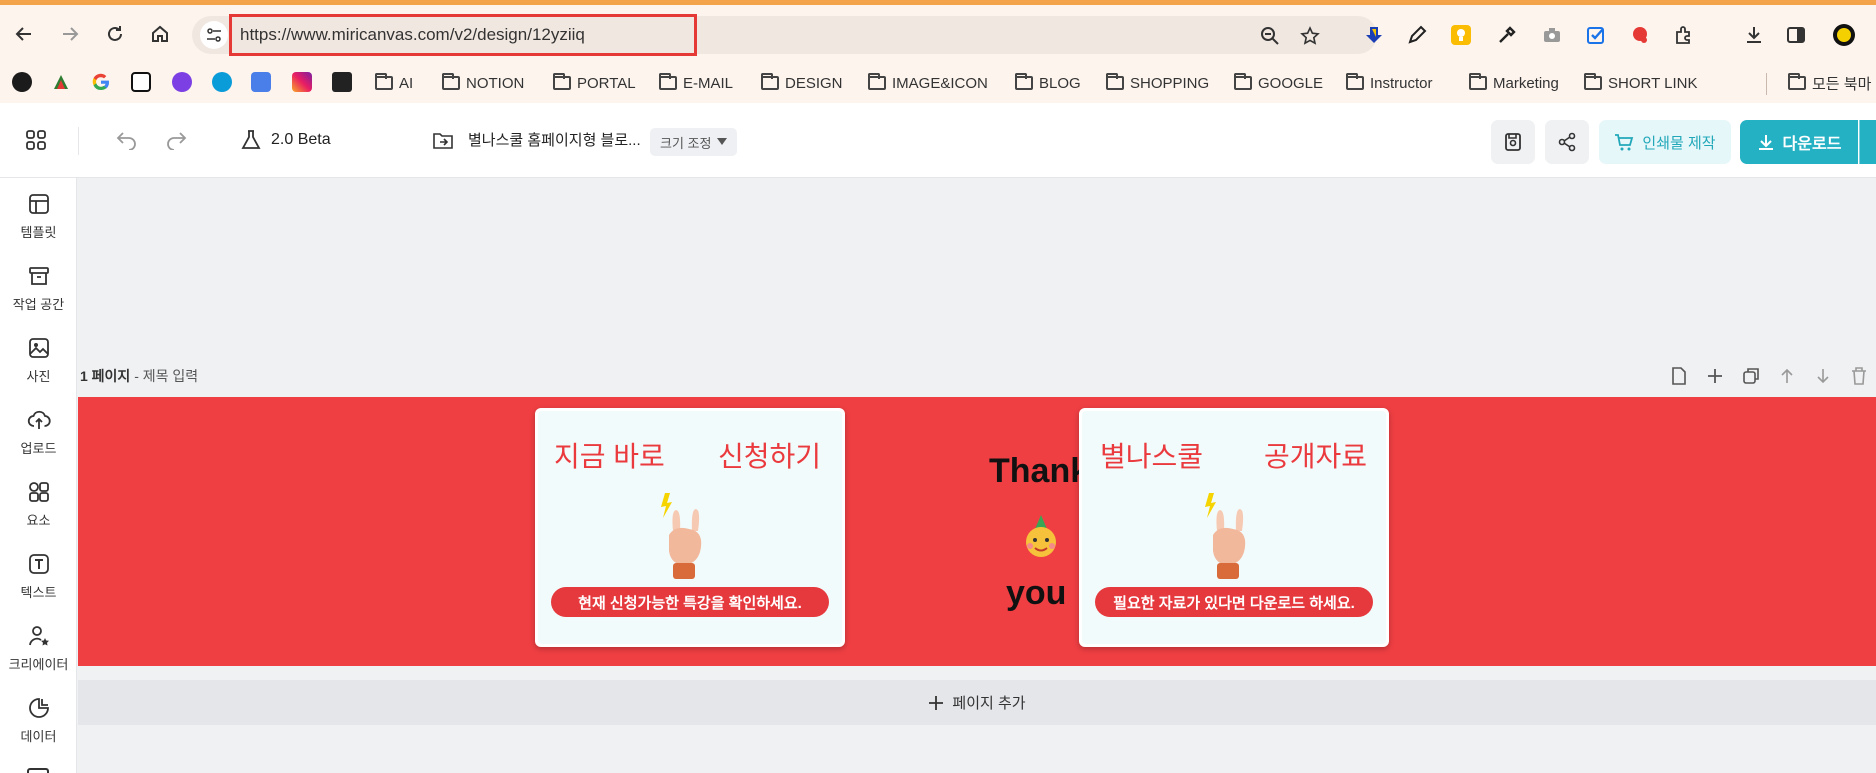 This screenshot has height=773, width=1876. I want to click on save-button, so click(1513, 142).